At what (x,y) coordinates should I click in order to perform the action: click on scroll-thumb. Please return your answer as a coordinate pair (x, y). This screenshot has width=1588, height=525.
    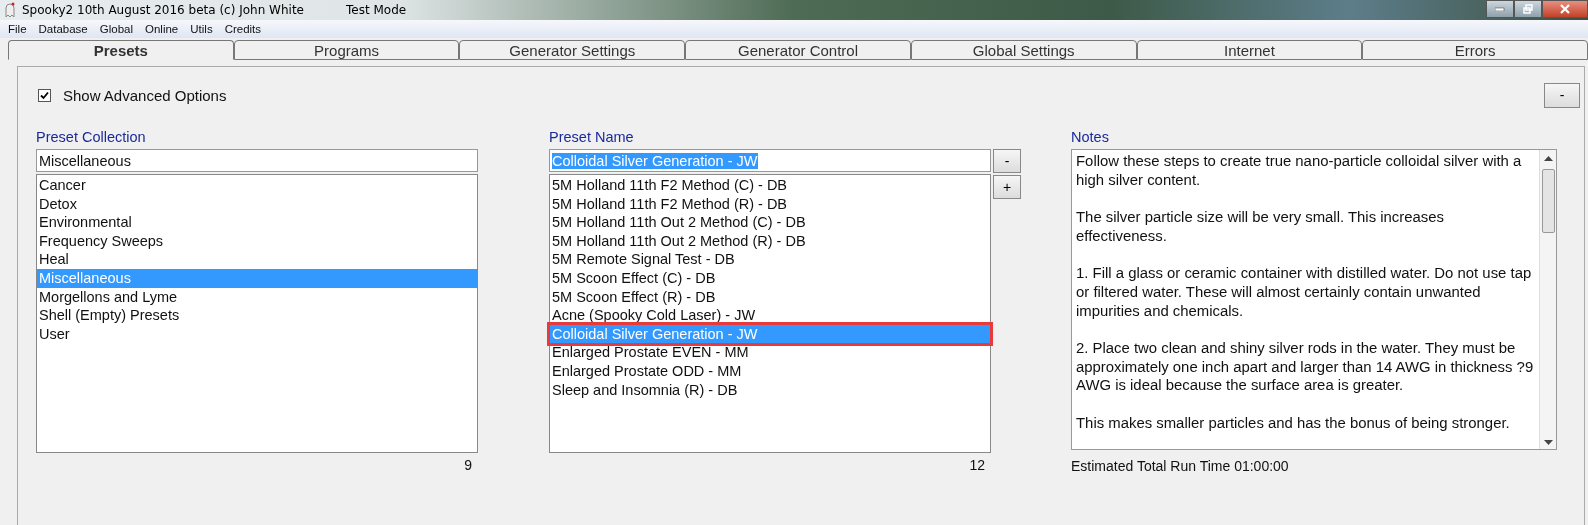
    Looking at the image, I should click on (1548, 201).